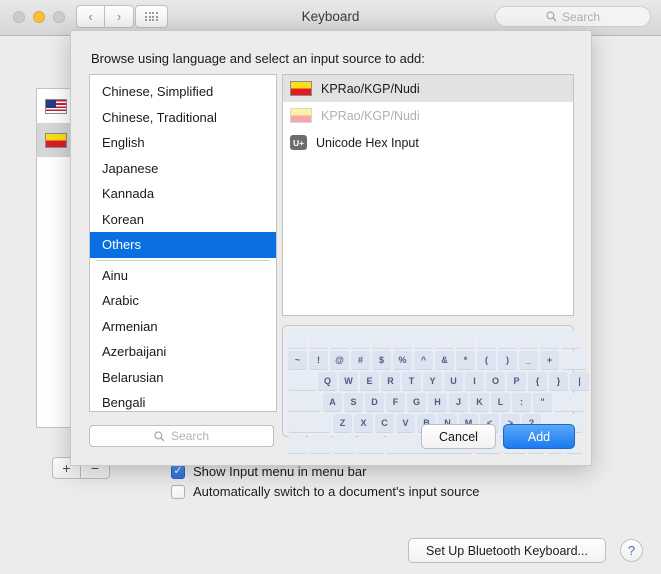  What do you see at coordinates (432, 381) in the screenshot?
I see `key-y: Y` at bounding box center [432, 381].